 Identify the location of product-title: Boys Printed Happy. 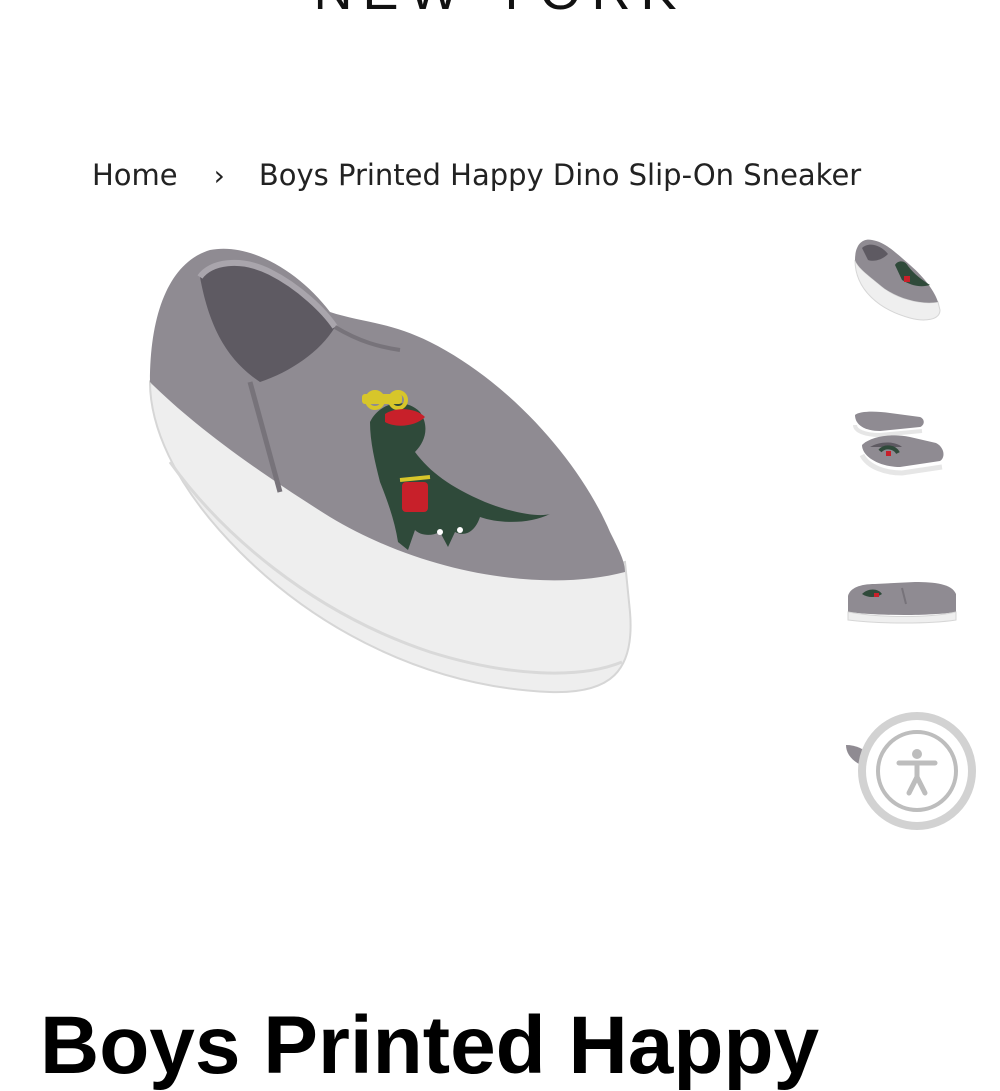
(430, 1045).